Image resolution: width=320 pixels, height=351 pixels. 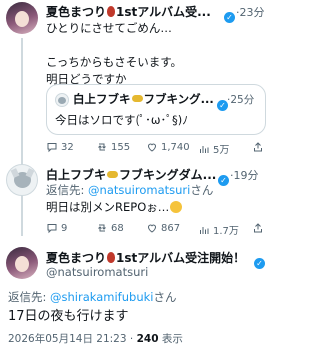 What do you see at coordinates (117, 228) in the screenshot?
I see `retweet-count: 68` at bounding box center [117, 228].